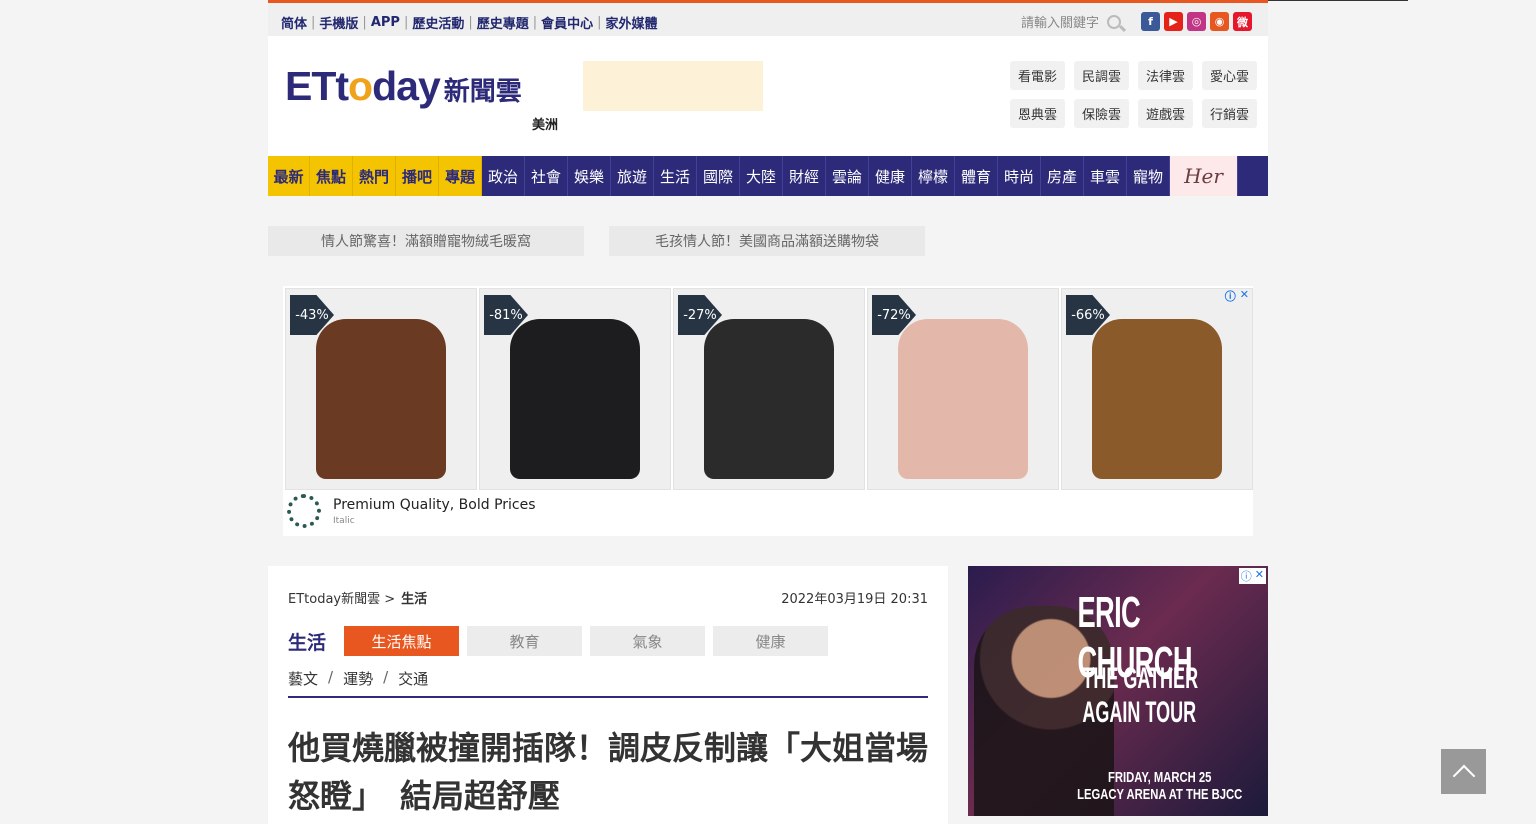  What do you see at coordinates (331, 176) in the screenshot?
I see `nav-item-highlight: 焦點` at bounding box center [331, 176].